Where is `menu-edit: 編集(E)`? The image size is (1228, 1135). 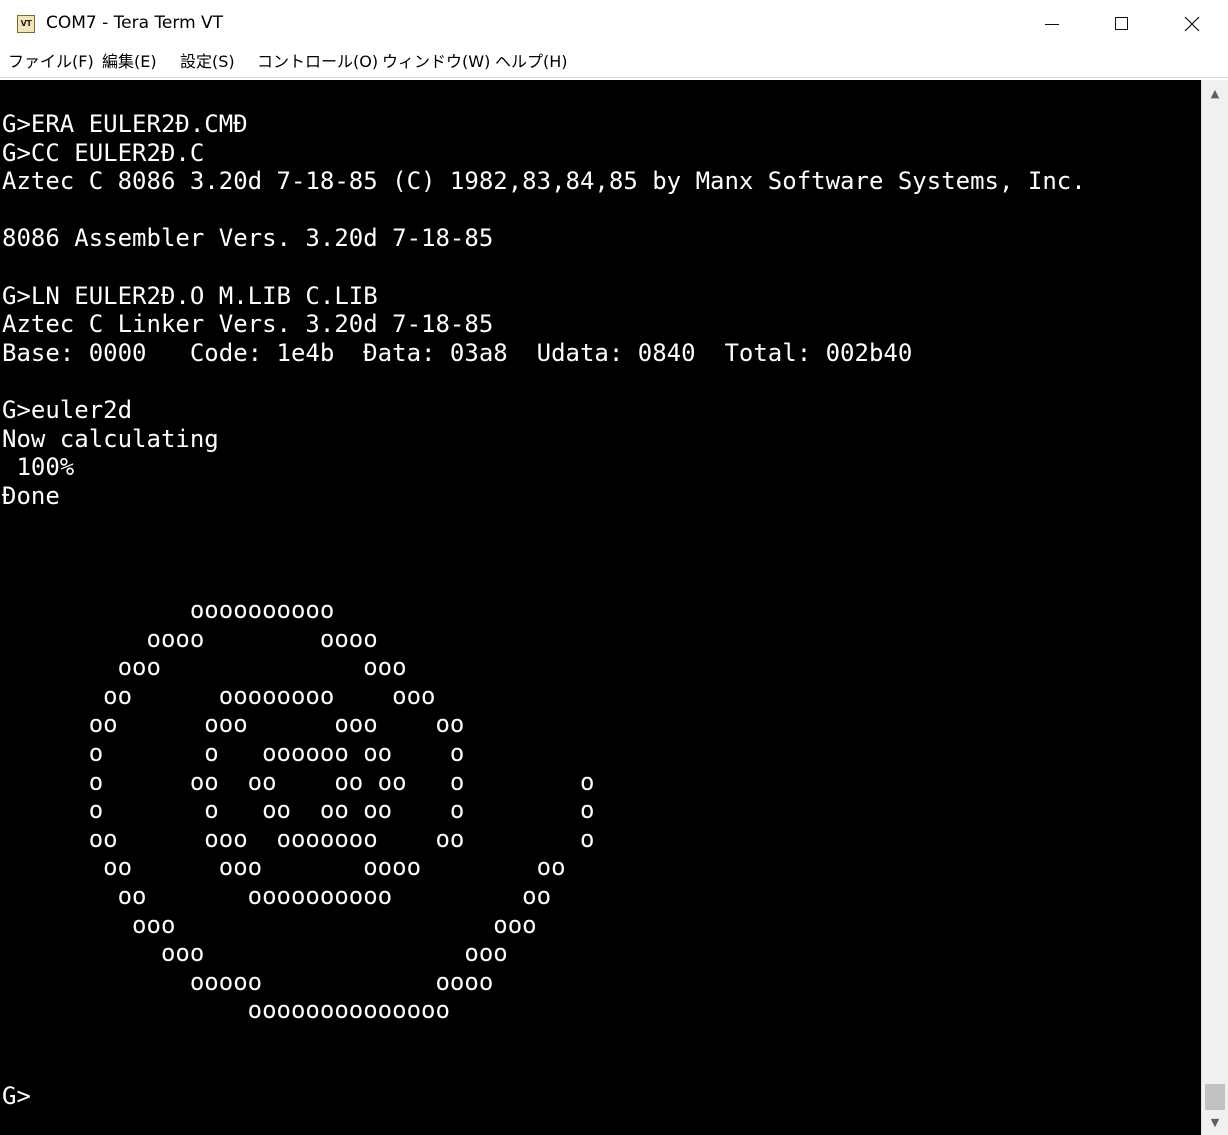
menu-edit: 編集(E) is located at coordinates (129, 62).